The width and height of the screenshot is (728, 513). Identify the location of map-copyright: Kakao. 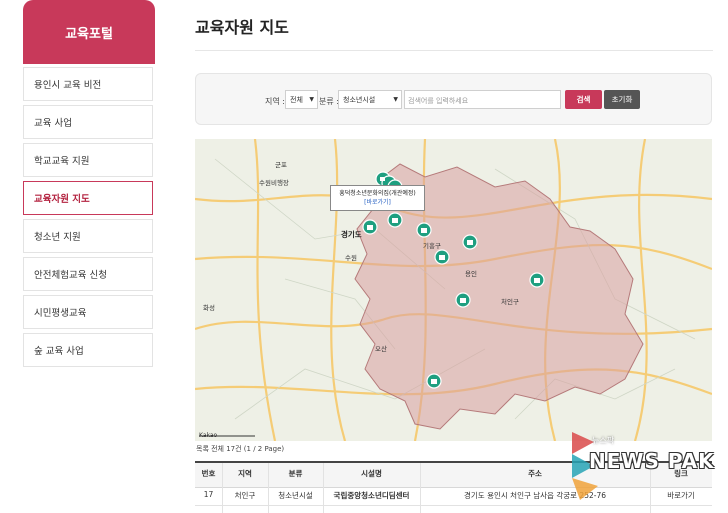
(208, 435).